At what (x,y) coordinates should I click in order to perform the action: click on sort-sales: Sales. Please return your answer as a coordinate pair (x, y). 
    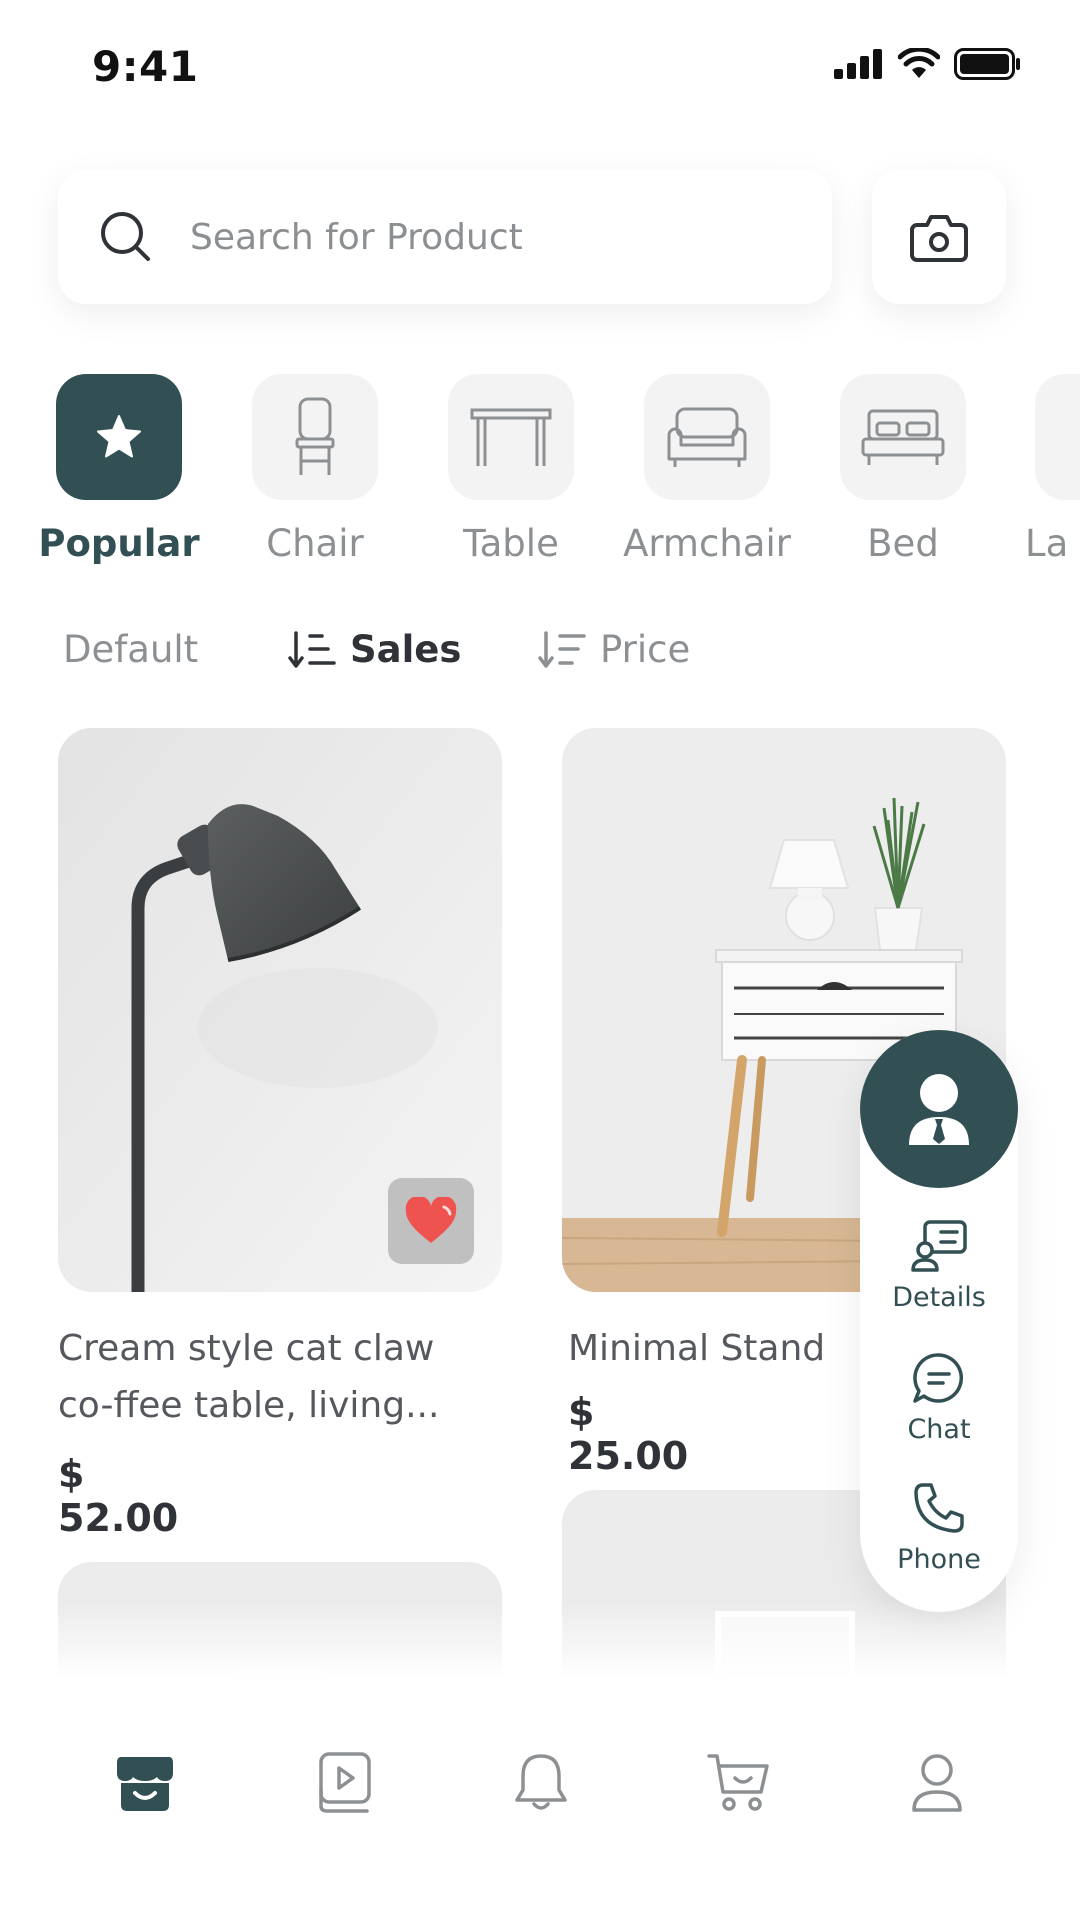
    Looking at the image, I should click on (374, 649).